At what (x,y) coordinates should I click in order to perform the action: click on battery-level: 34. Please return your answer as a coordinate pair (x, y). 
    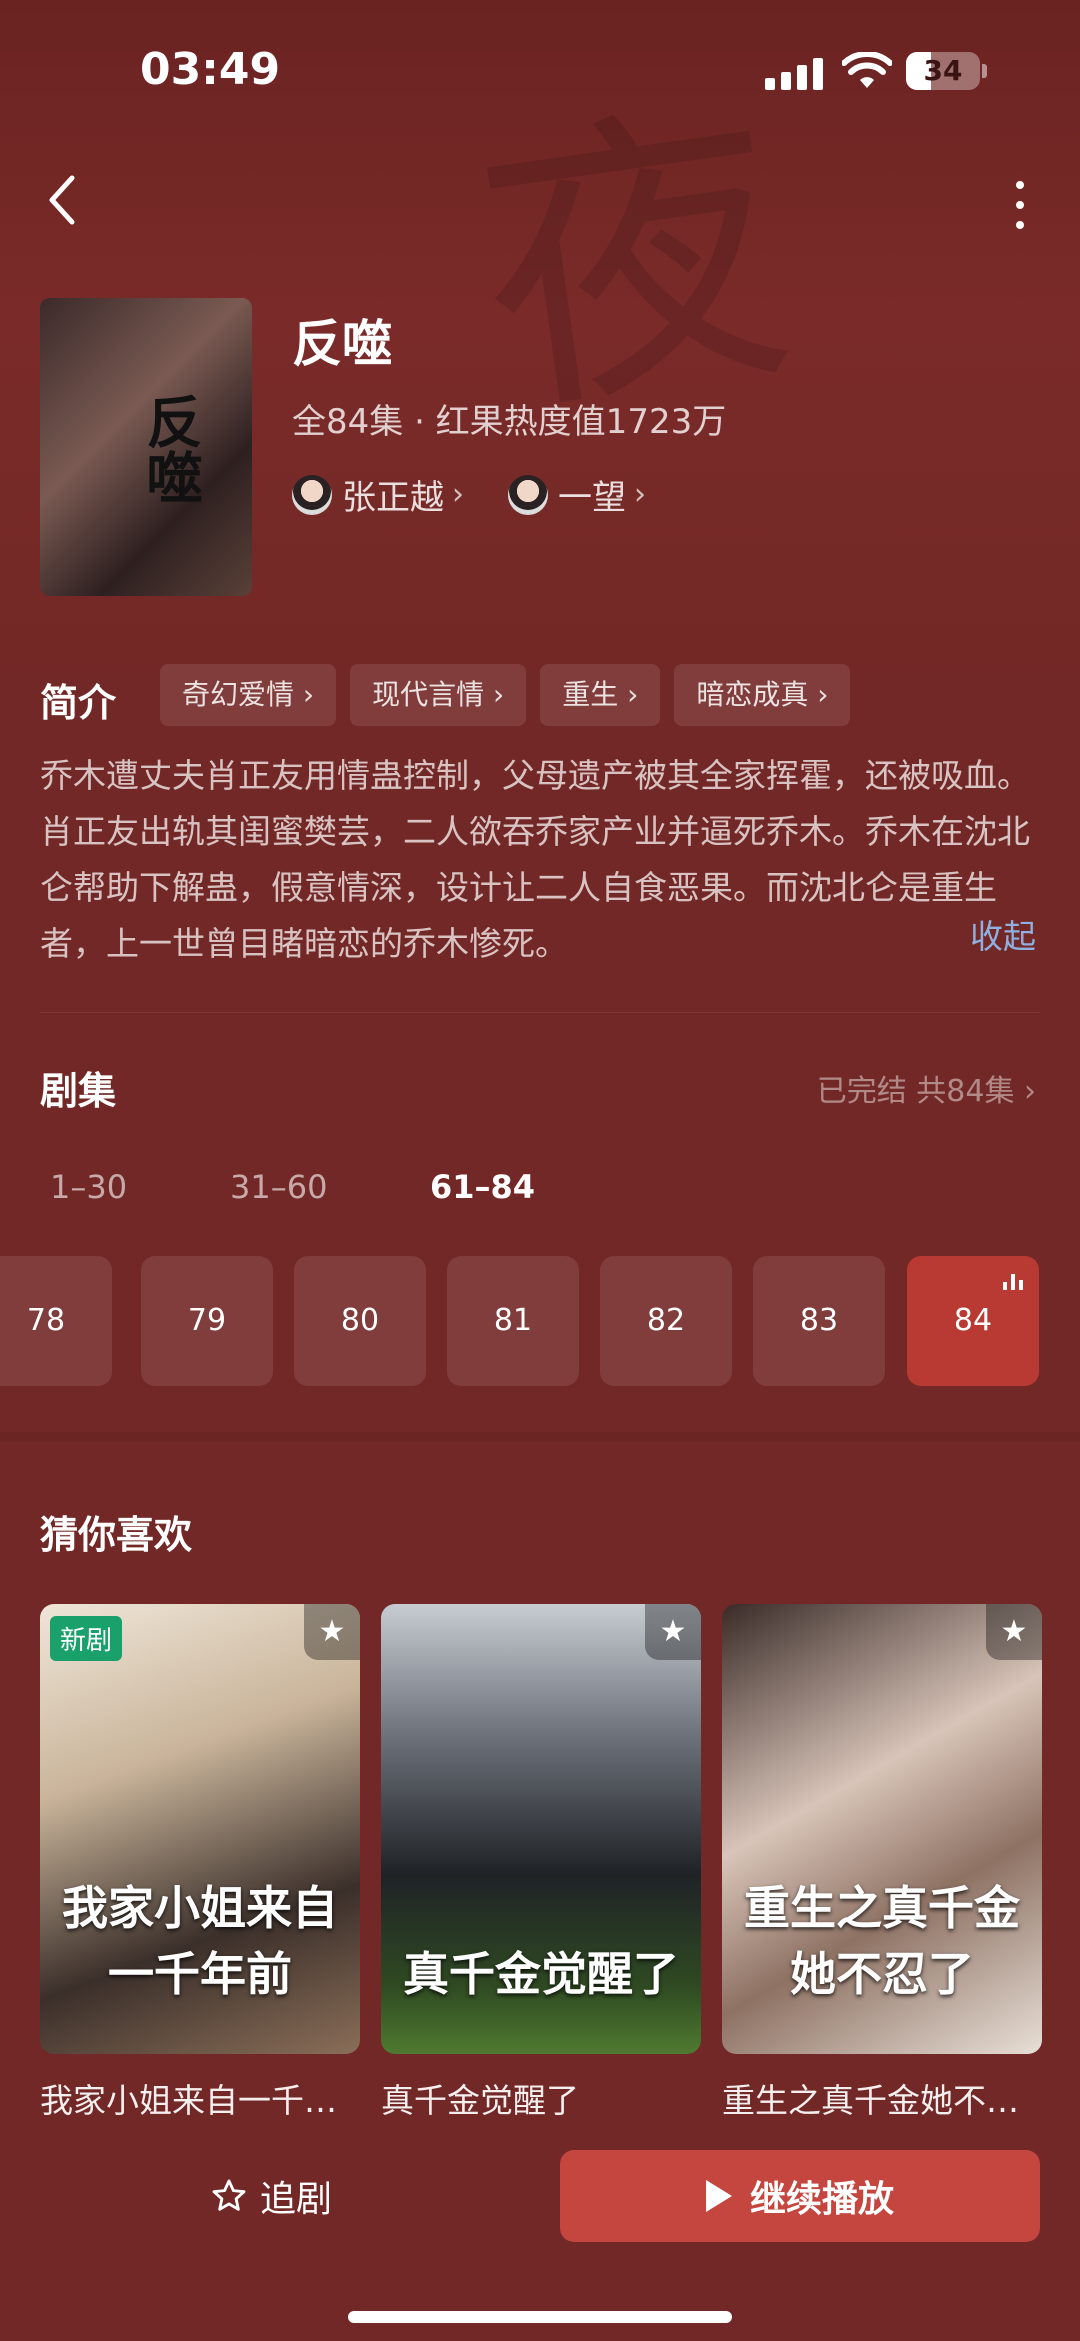
    Looking at the image, I should click on (943, 70).